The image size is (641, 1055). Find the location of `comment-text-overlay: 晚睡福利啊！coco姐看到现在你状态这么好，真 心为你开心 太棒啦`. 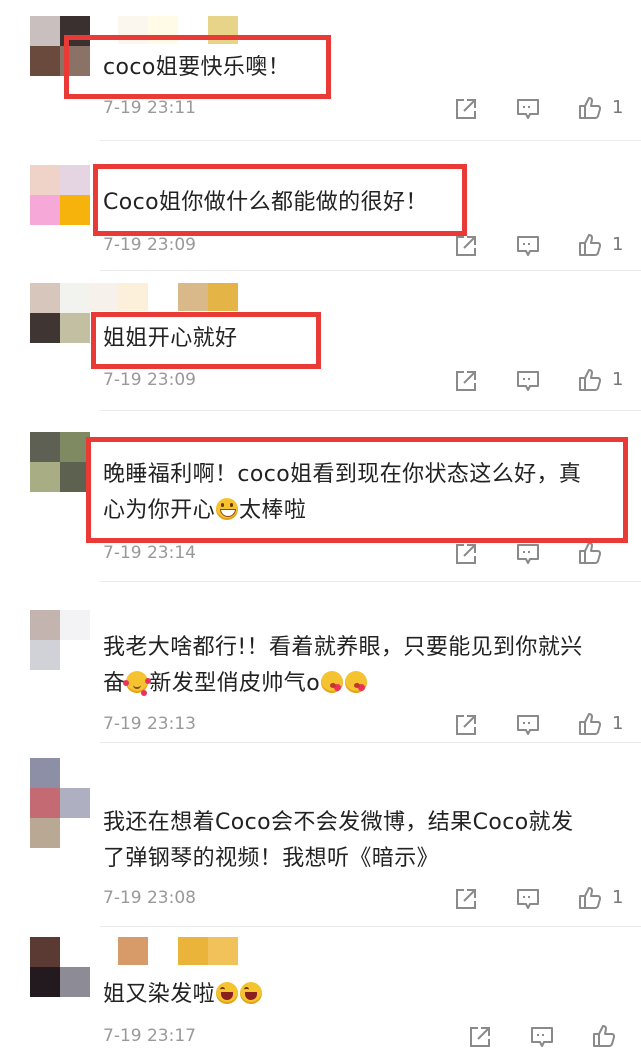

comment-text-overlay: 晚睡福利啊！coco姐看到现在你状态这么好，真 心为你开心 太棒啦 is located at coordinates (363, 493).